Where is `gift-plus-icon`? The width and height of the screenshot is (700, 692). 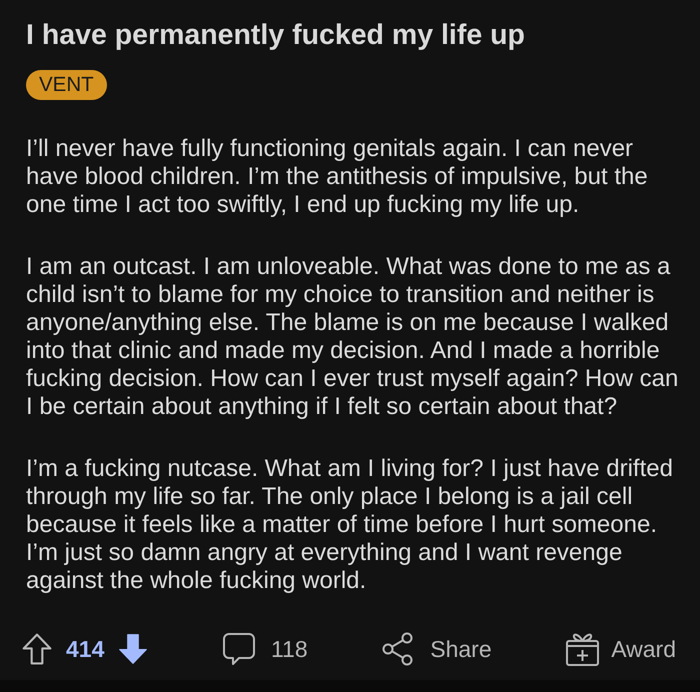 gift-plus-icon is located at coordinates (583, 649).